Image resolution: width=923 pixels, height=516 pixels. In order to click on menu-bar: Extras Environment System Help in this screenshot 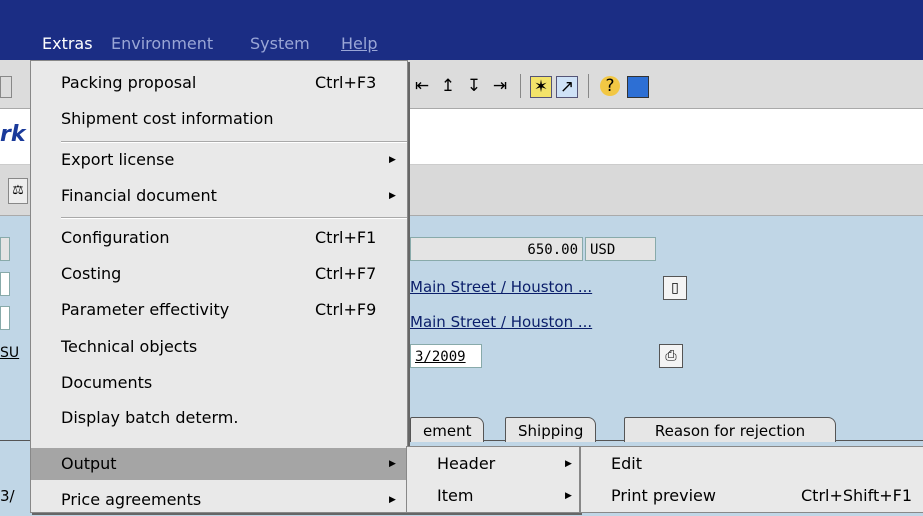, I will do `click(461, 30)`.